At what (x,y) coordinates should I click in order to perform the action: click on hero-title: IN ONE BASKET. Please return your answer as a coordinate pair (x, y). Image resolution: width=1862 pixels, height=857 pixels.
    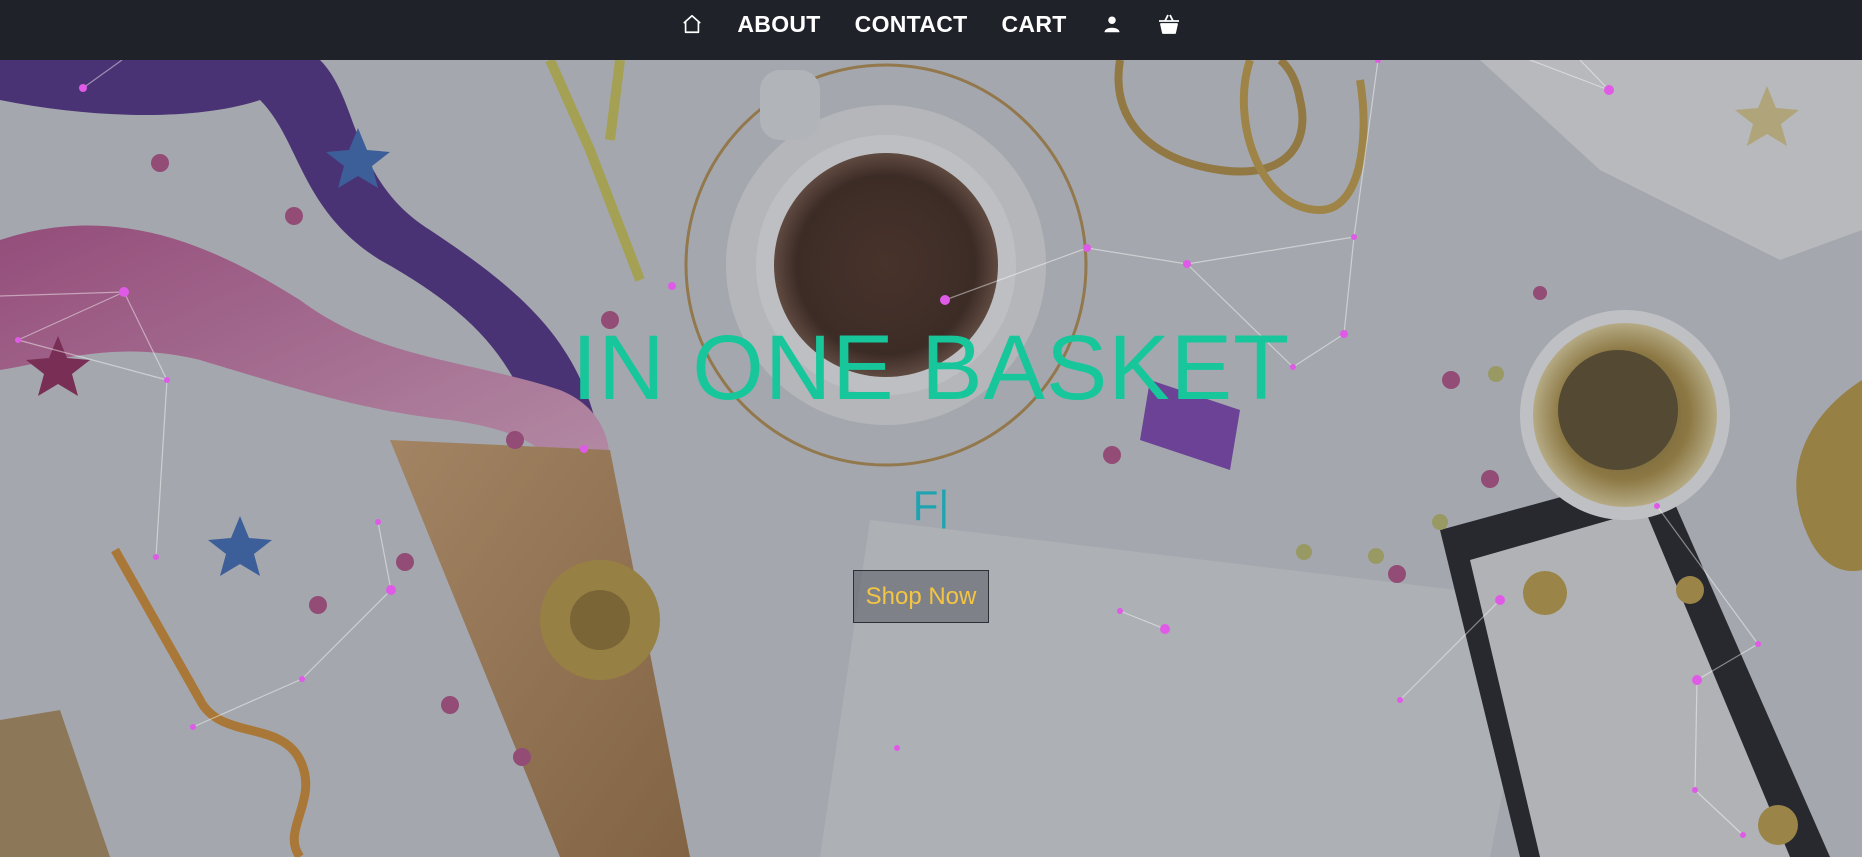
    Looking at the image, I should click on (931, 368).